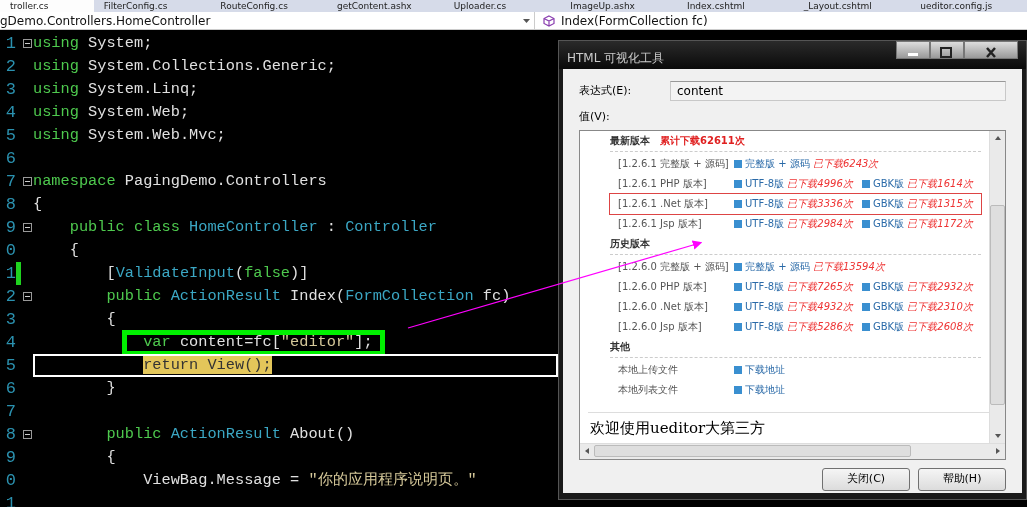 Image resolution: width=1027 pixels, height=507 pixels. What do you see at coordinates (116, 89) in the screenshot?
I see `code-line: using System.Linq;` at bounding box center [116, 89].